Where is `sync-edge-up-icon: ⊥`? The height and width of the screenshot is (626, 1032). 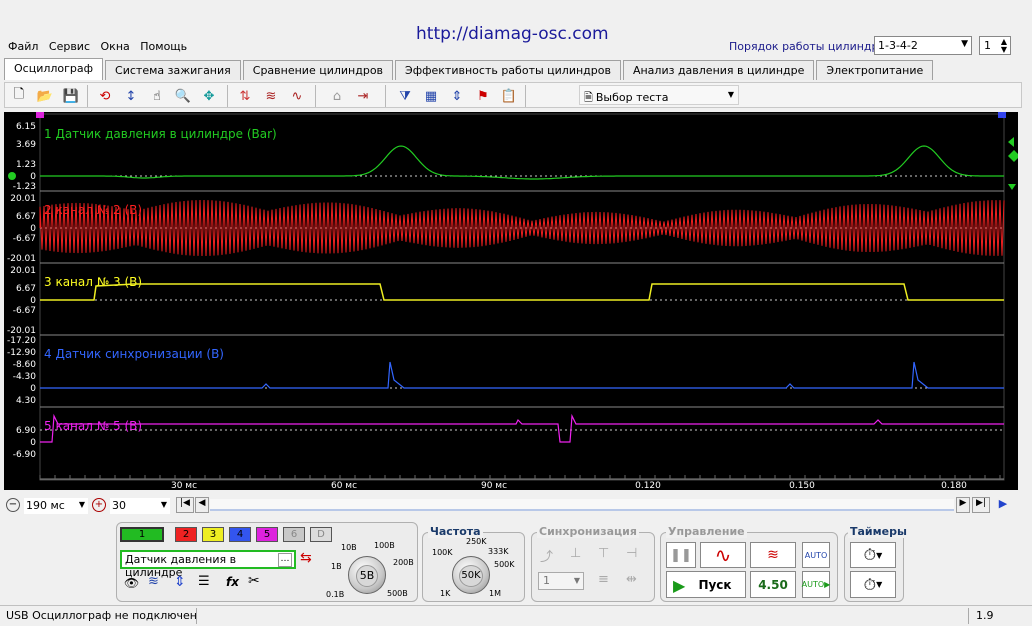 sync-edge-up-icon: ⊥ is located at coordinates (575, 553).